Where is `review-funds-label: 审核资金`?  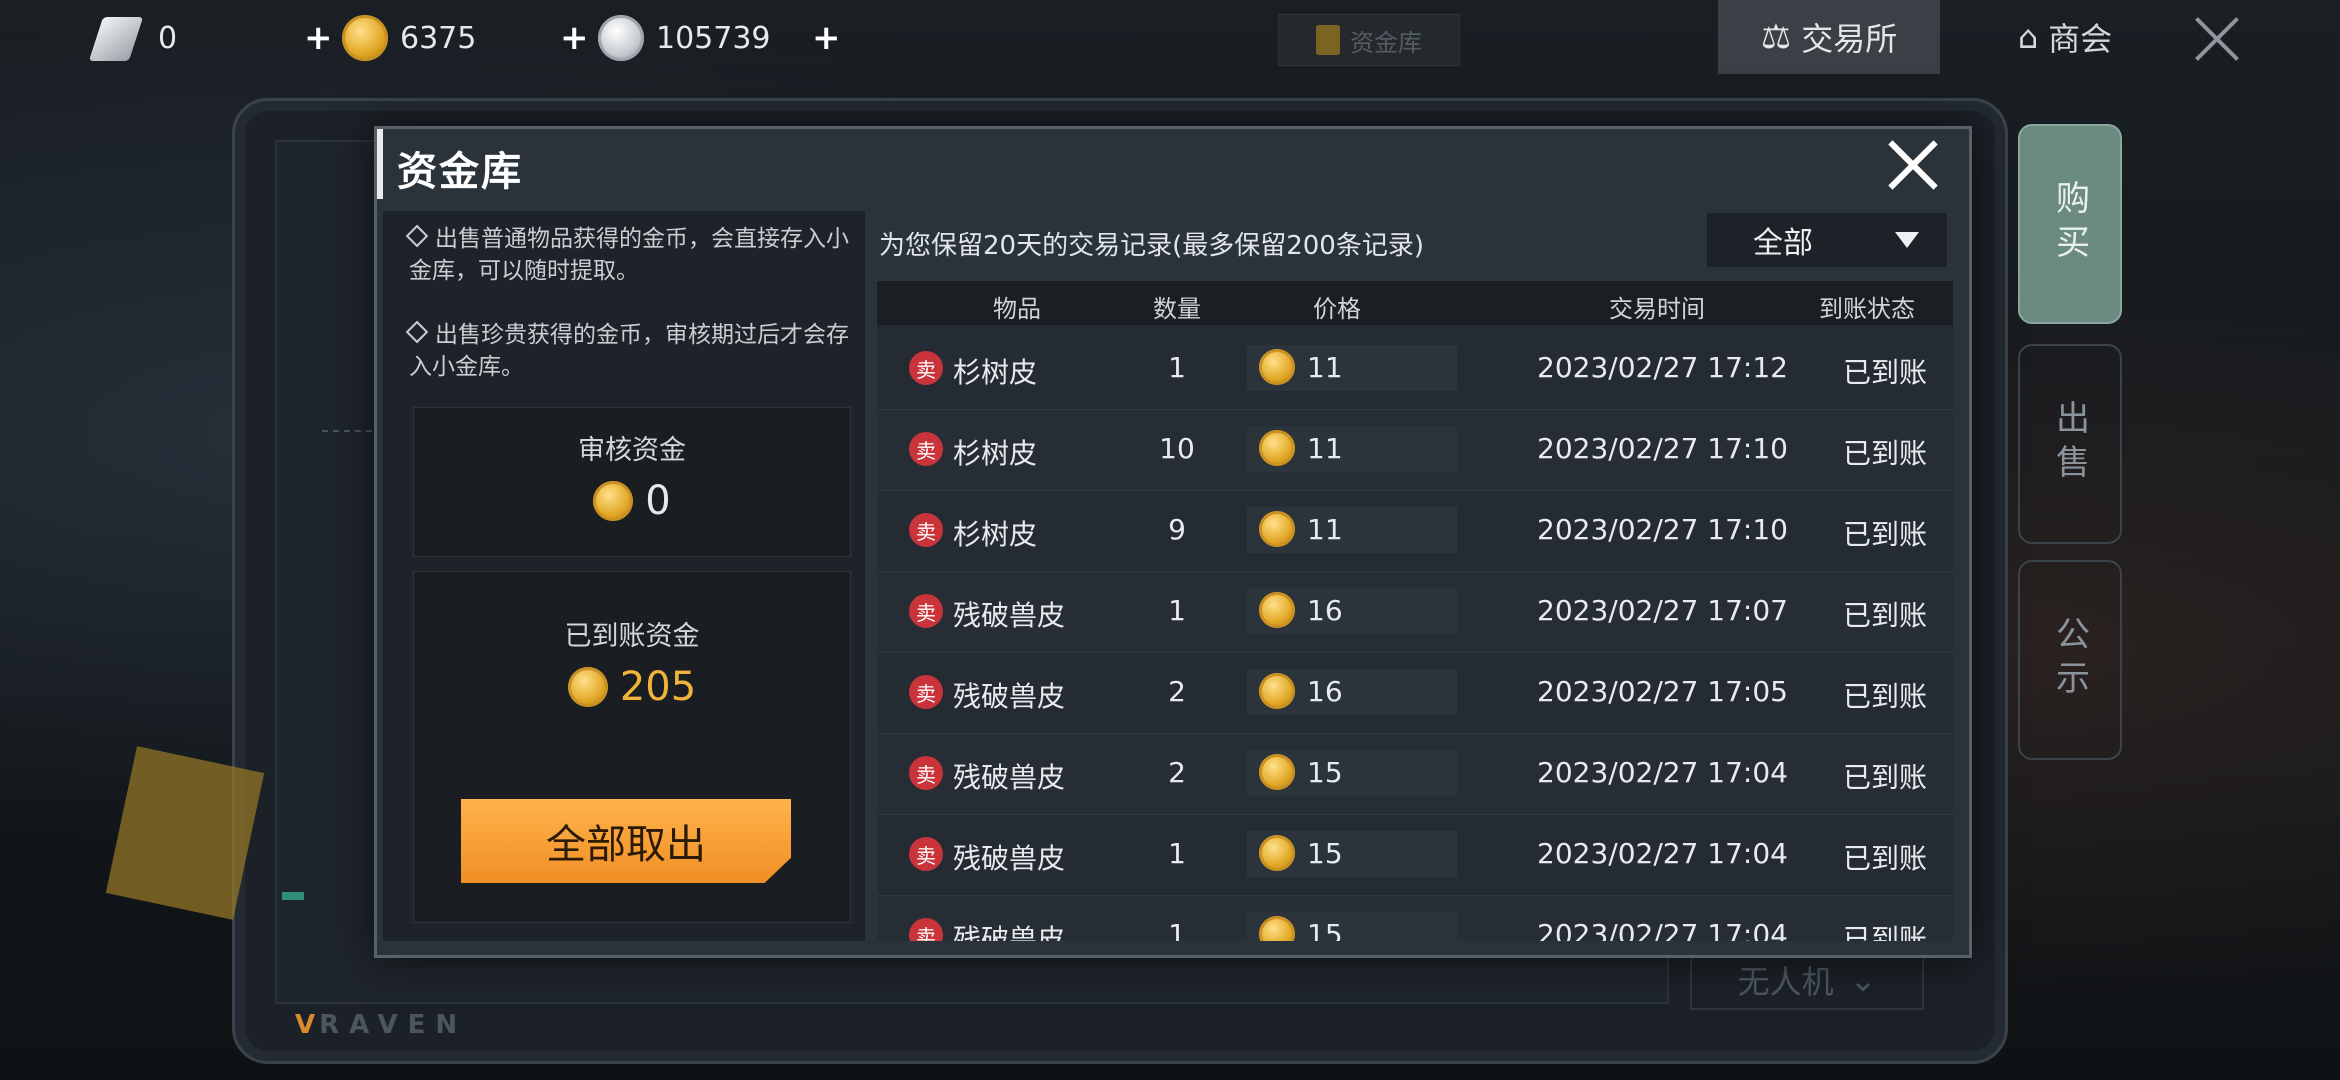
review-funds-label: 审核资金 is located at coordinates (632, 450).